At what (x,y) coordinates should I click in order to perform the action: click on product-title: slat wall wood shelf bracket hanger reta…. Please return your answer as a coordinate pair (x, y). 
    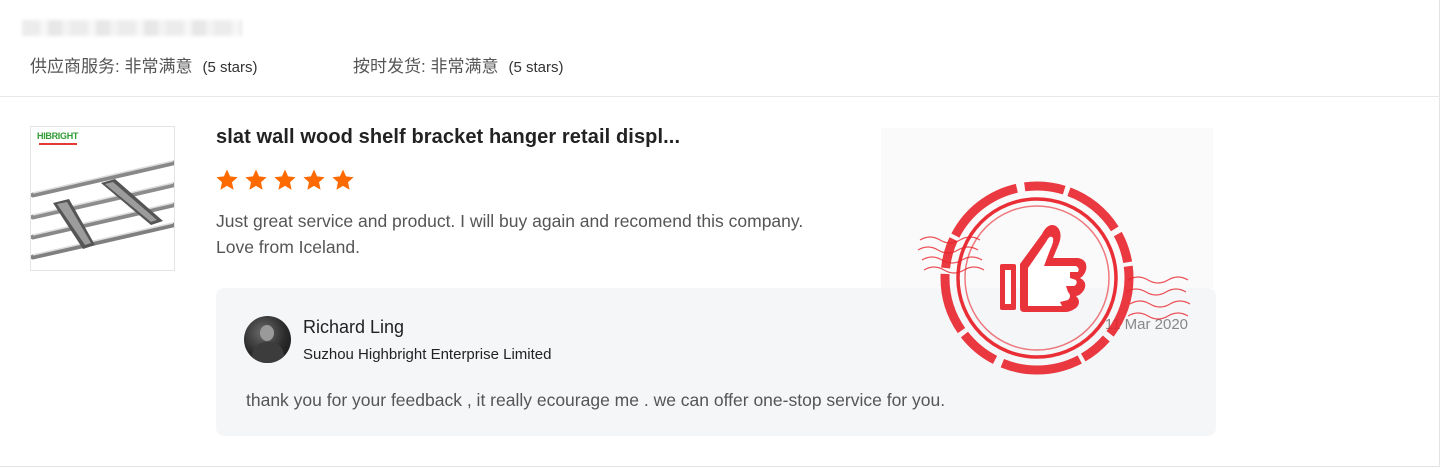
    Looking at the image, I should click on (448, 137).